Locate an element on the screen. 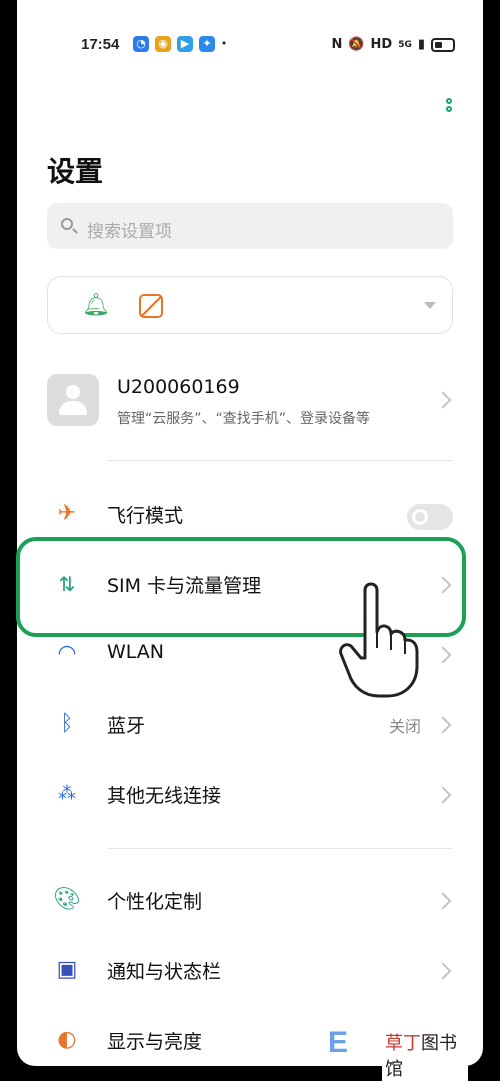  settings-item-bluetooth: ᛒ 蓝牙 关闭 is located at coordinates (250, 725).